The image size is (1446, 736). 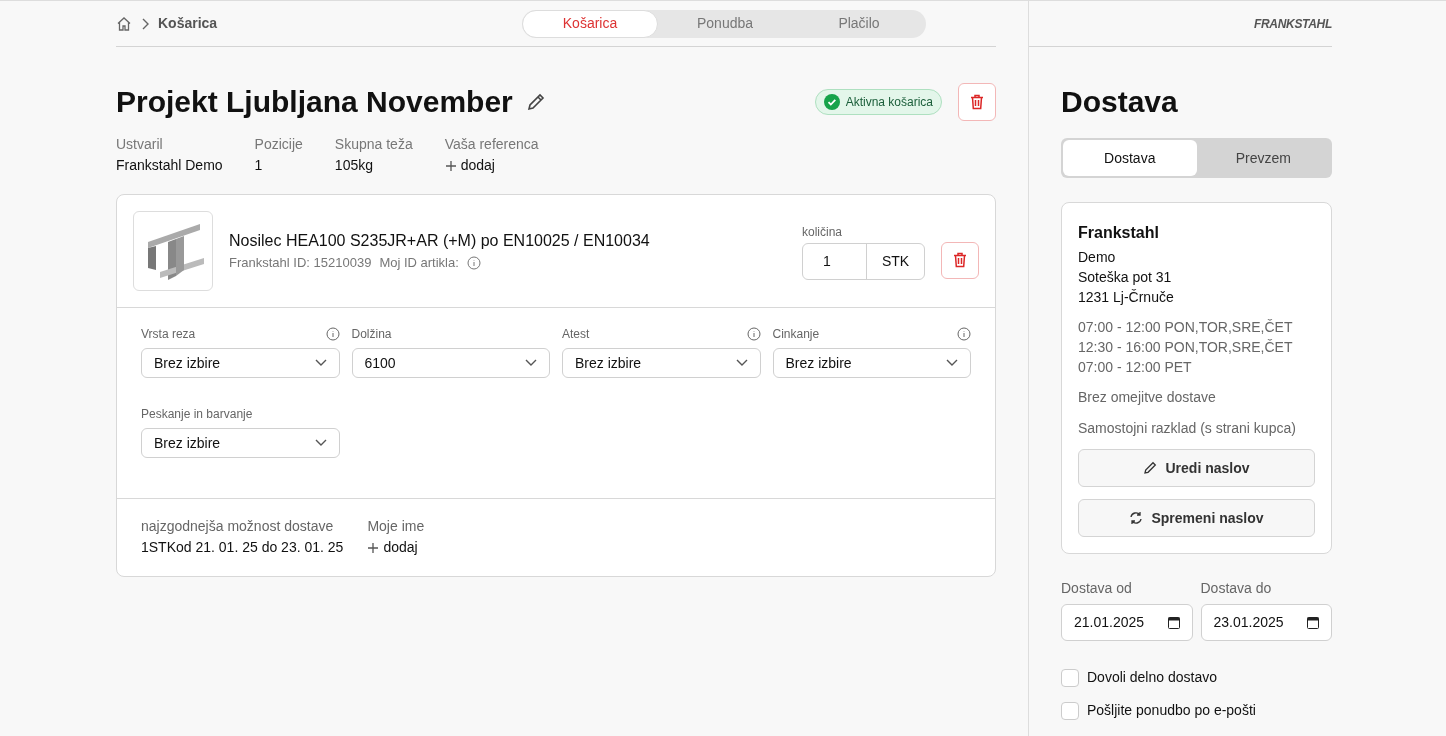 What do you see at coordinates (373, 144) in the screenshot?
I see `meta-label: Skupna teža` at bounding box center [373, 144].